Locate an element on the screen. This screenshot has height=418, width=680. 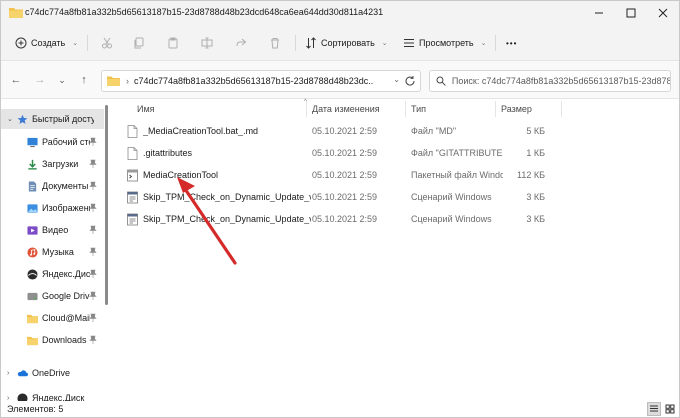
nav-label: Видео is located at coordinates (55, 230).